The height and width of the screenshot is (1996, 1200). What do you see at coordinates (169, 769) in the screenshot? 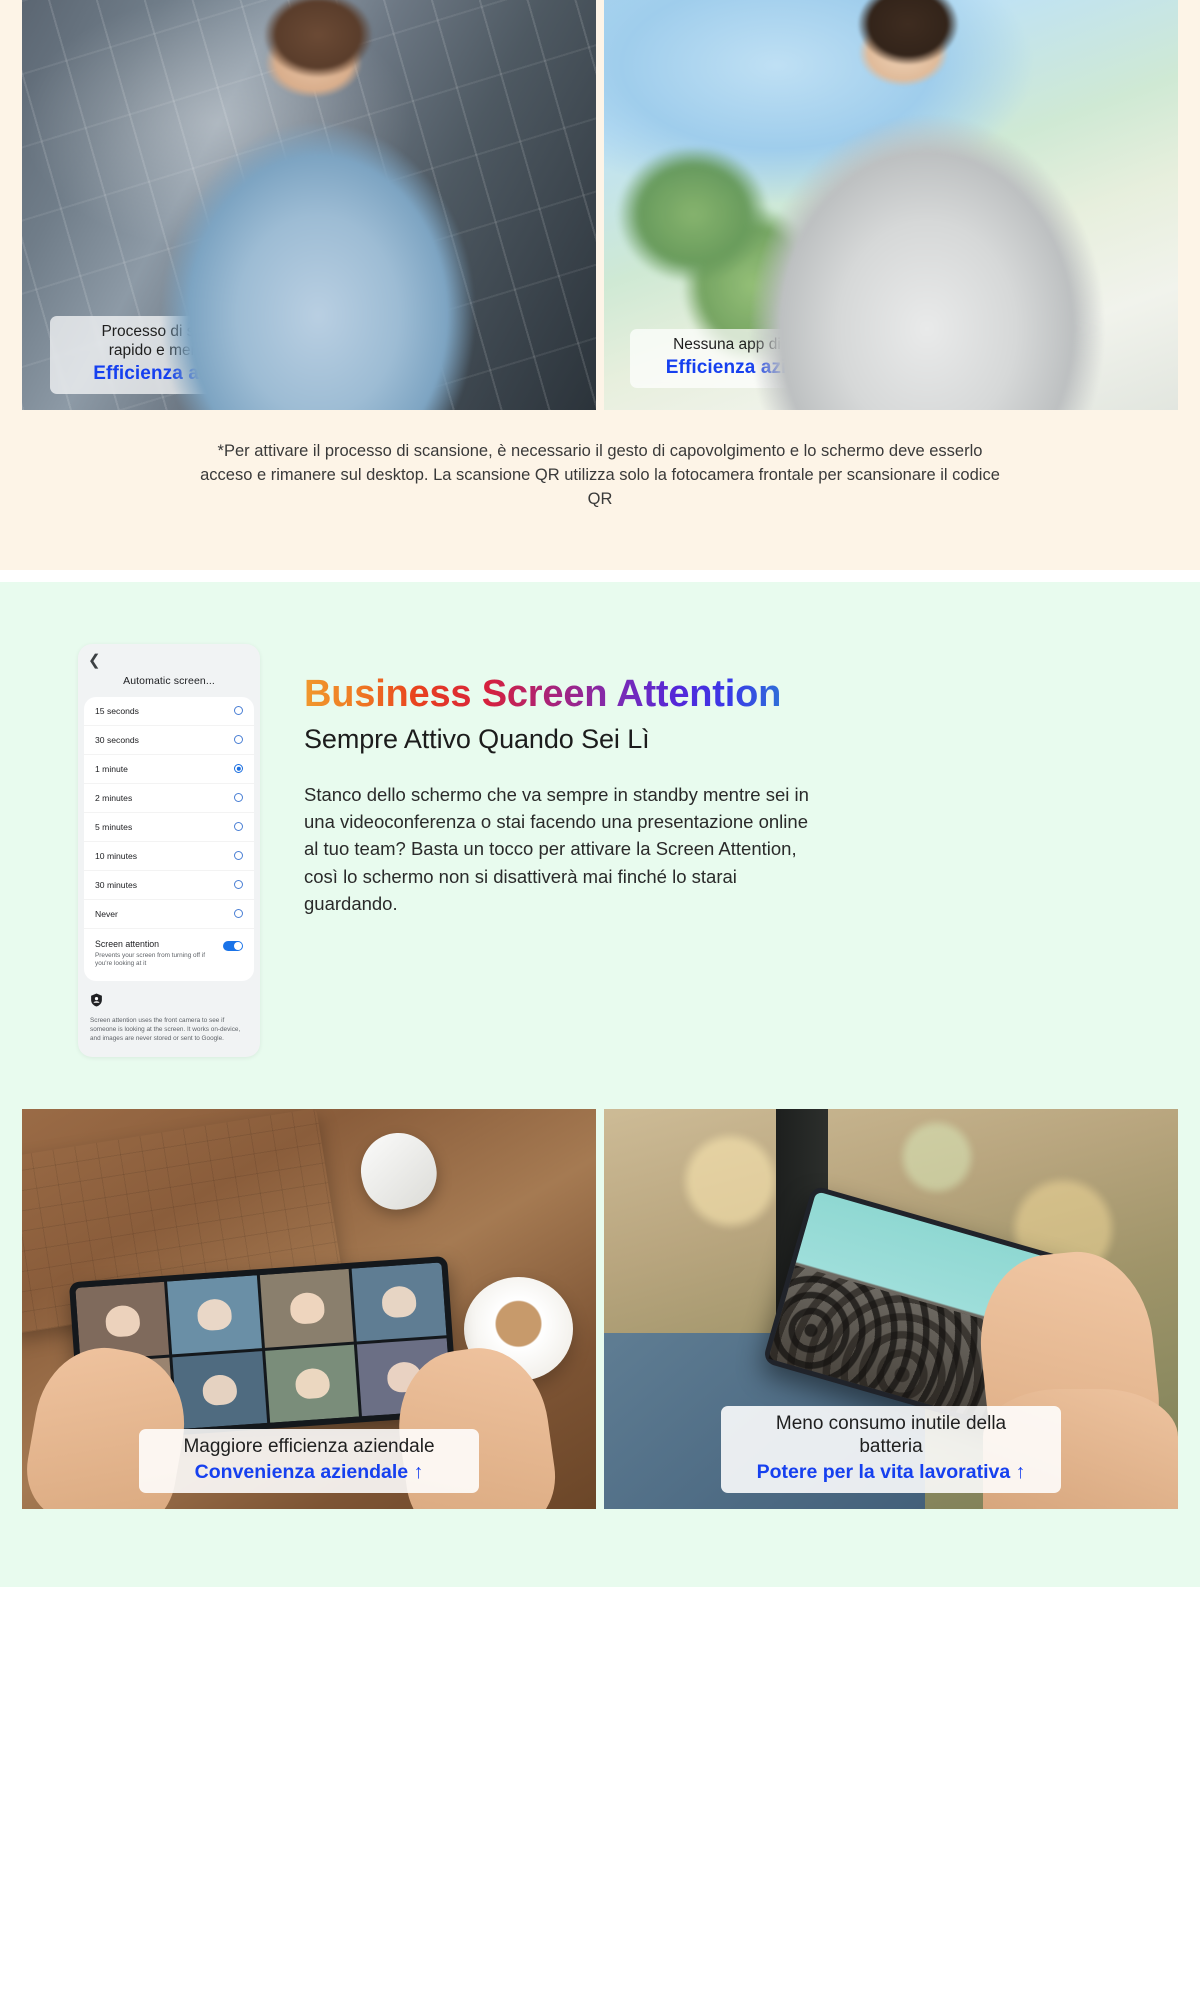
I see `timeout-option-row: 1 minute` at bounding box center [169, 769].